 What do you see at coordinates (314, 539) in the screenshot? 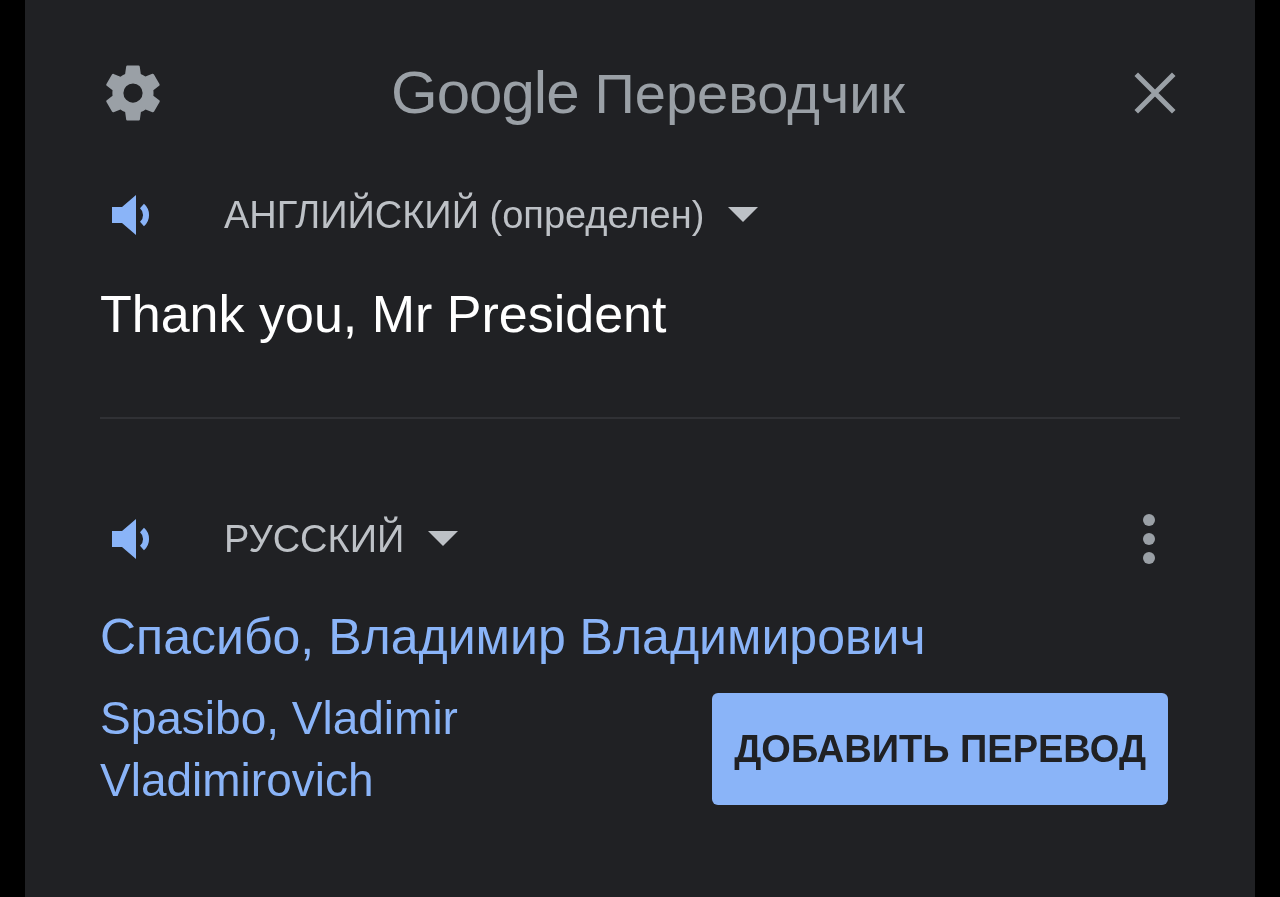
I see `language-label: РУССКИЙ` at bounding box center [314, 539].